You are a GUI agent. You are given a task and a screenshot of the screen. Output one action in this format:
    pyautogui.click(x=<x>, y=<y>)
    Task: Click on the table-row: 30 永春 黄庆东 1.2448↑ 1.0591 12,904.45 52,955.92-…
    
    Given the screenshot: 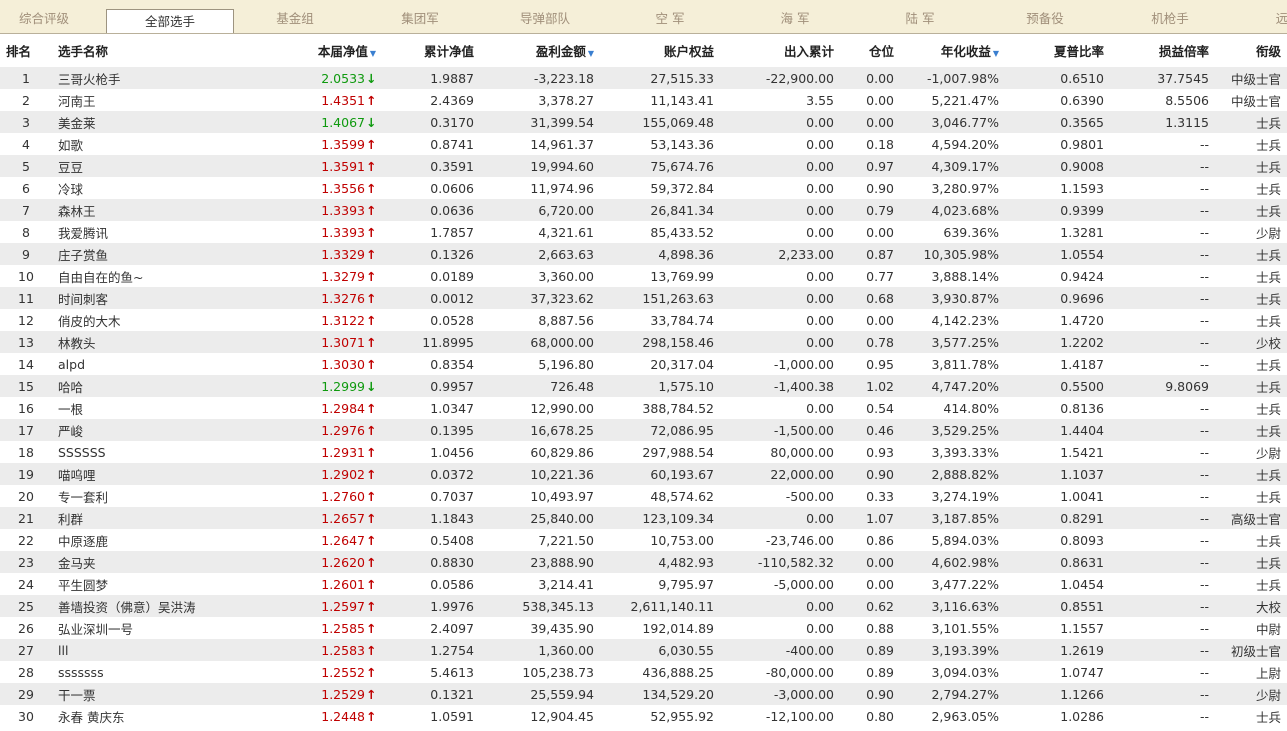 What is the action you would take?
    pyautogui.click(x=643, y=716)
    